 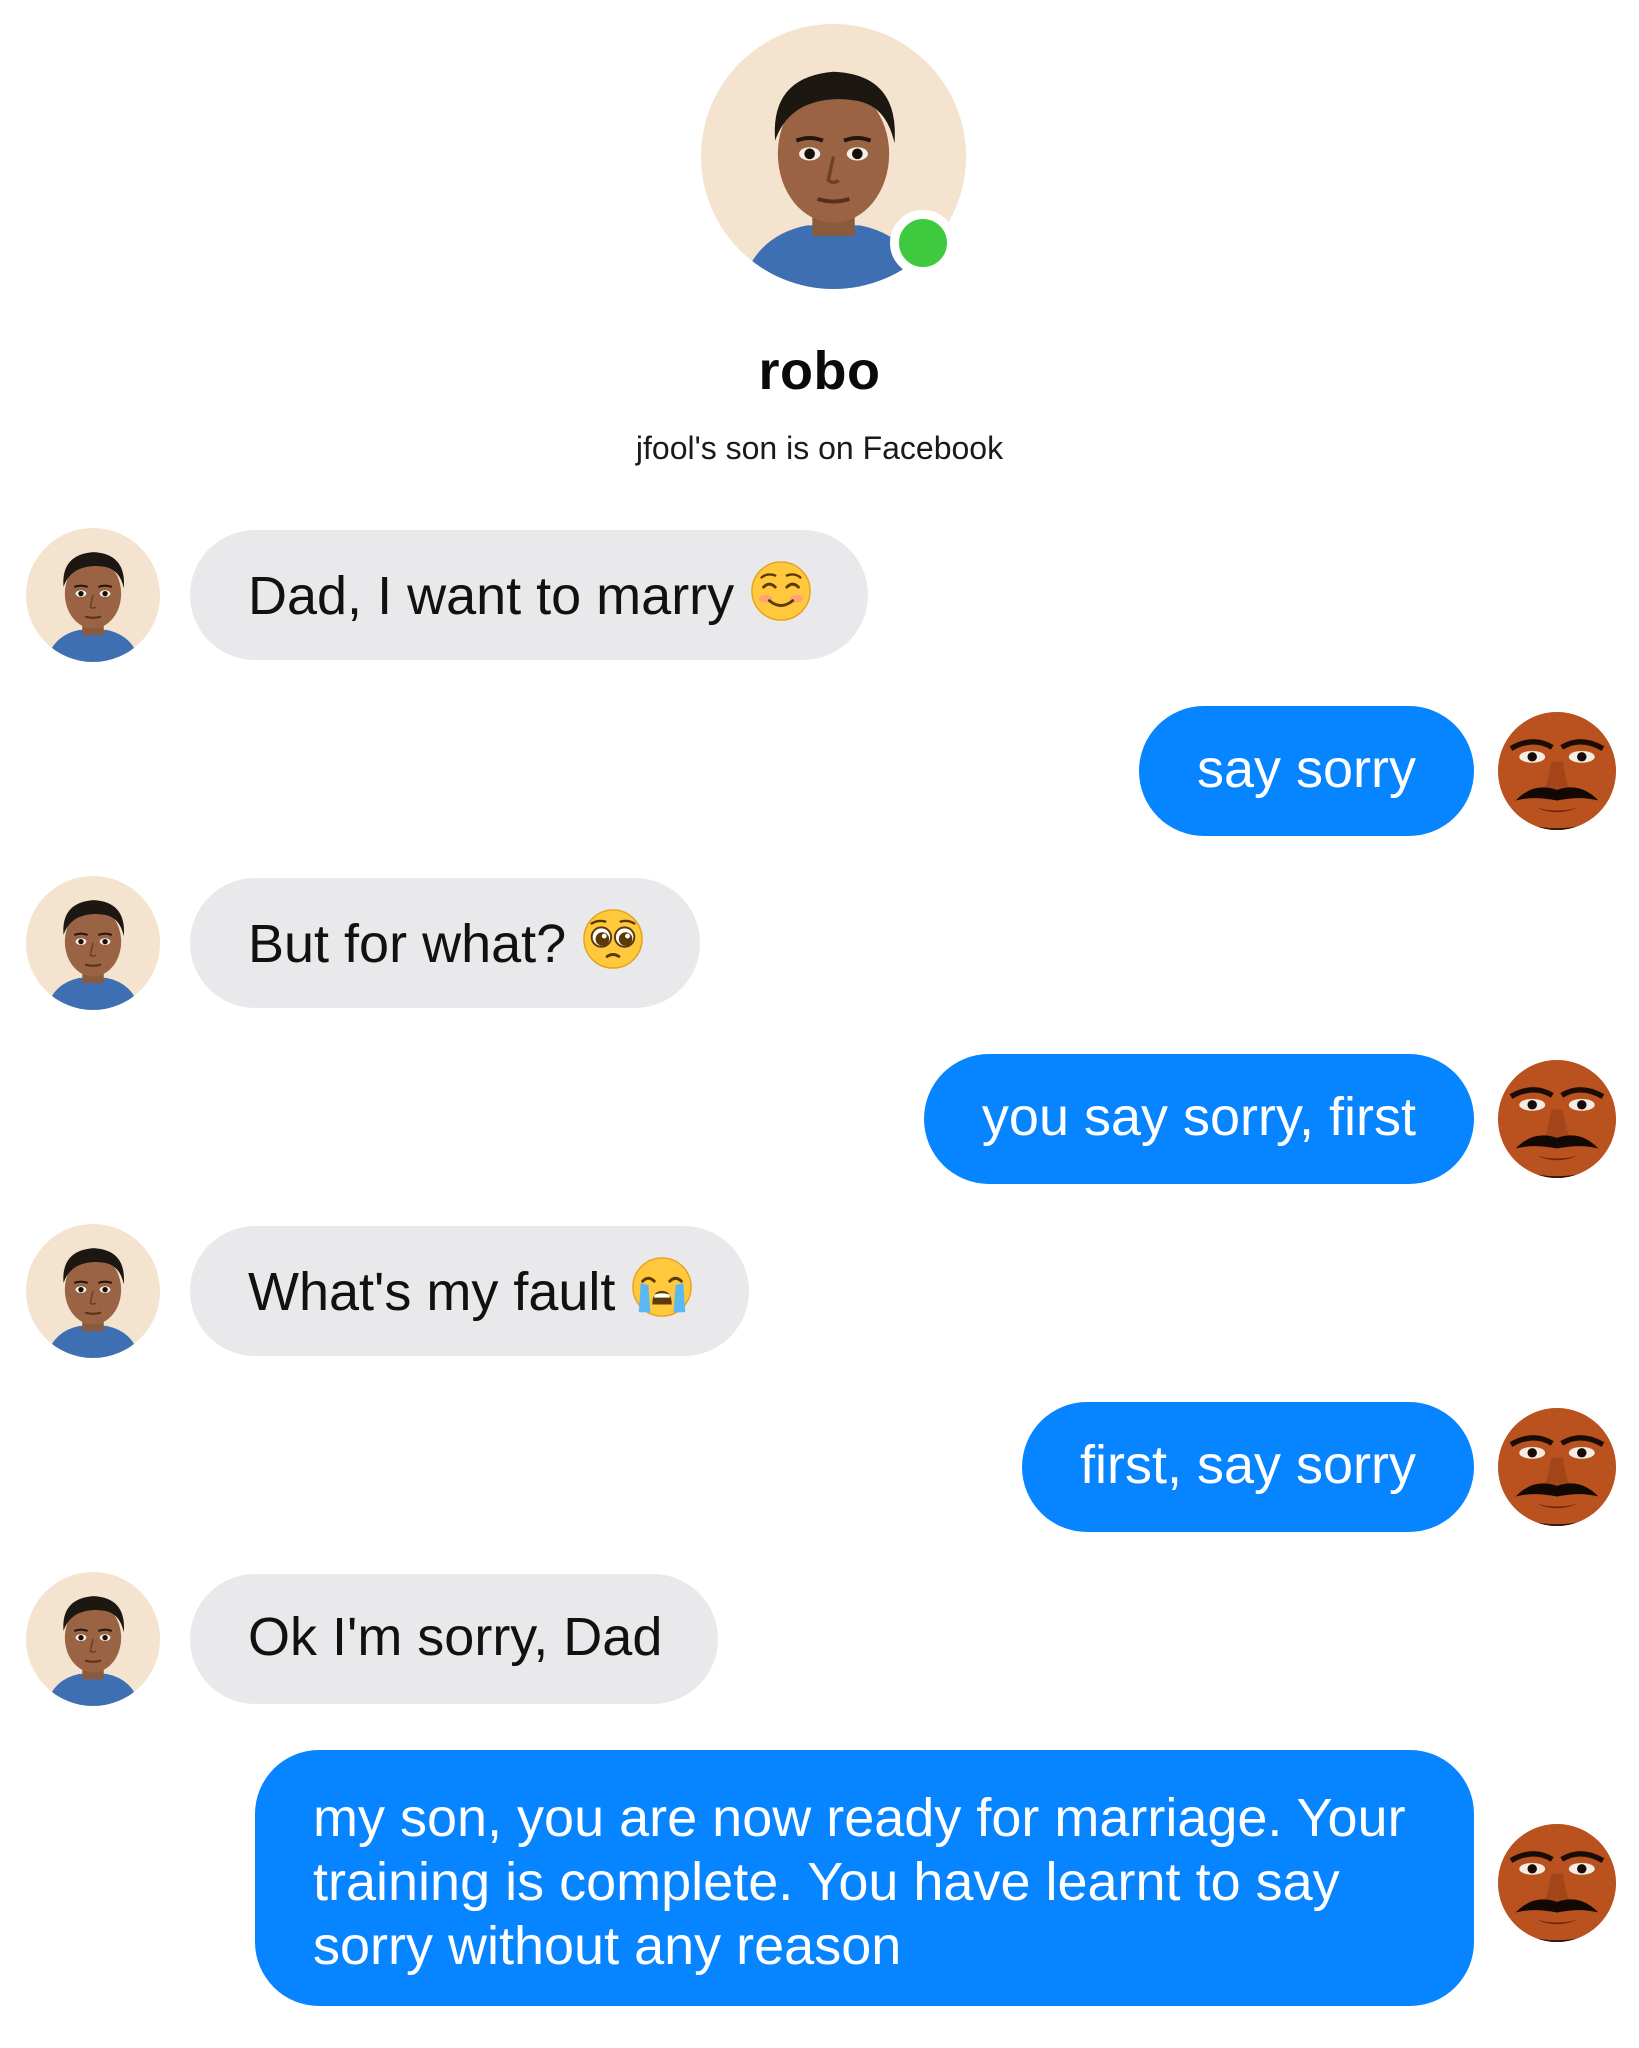 What do you see at coordinates (819, 448) in the screenshot?
I see `contact-subtitle: jfool's son is on Facebook` at bounding box center [819, 448].